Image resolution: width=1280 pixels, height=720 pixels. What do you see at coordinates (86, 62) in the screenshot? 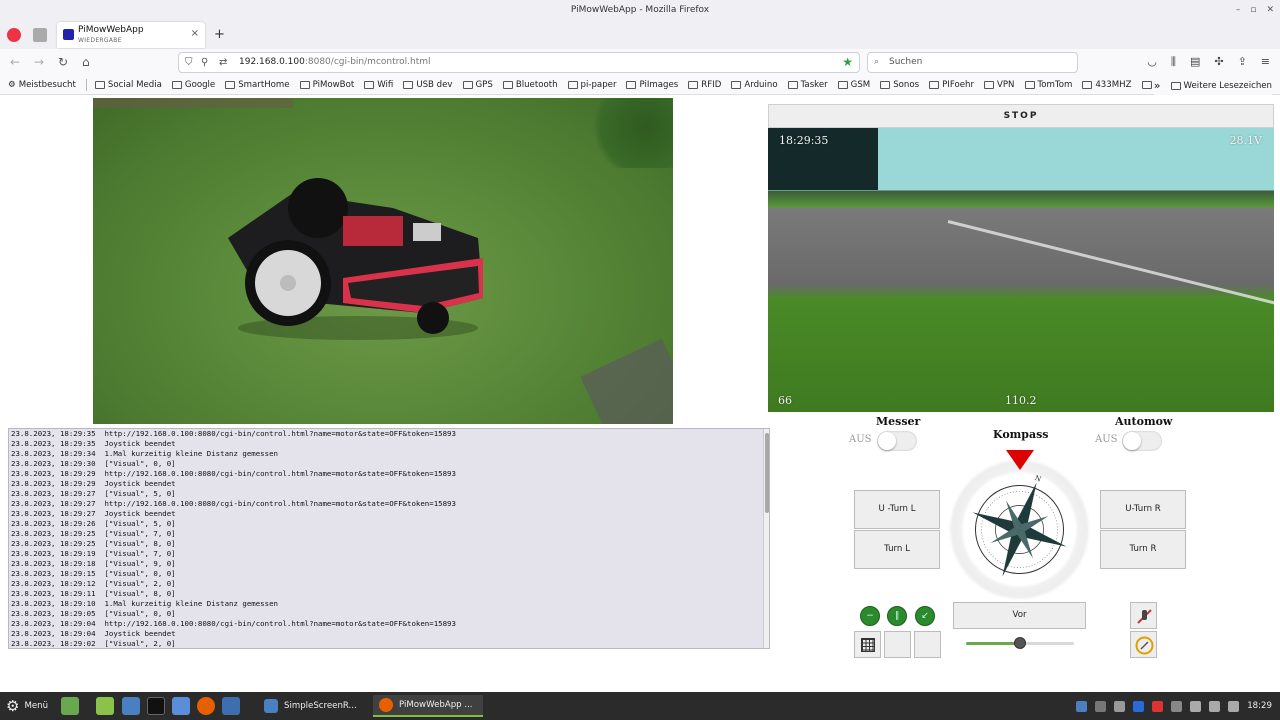
I see `home-icon: ⌂` at bounding box center [86, 62].